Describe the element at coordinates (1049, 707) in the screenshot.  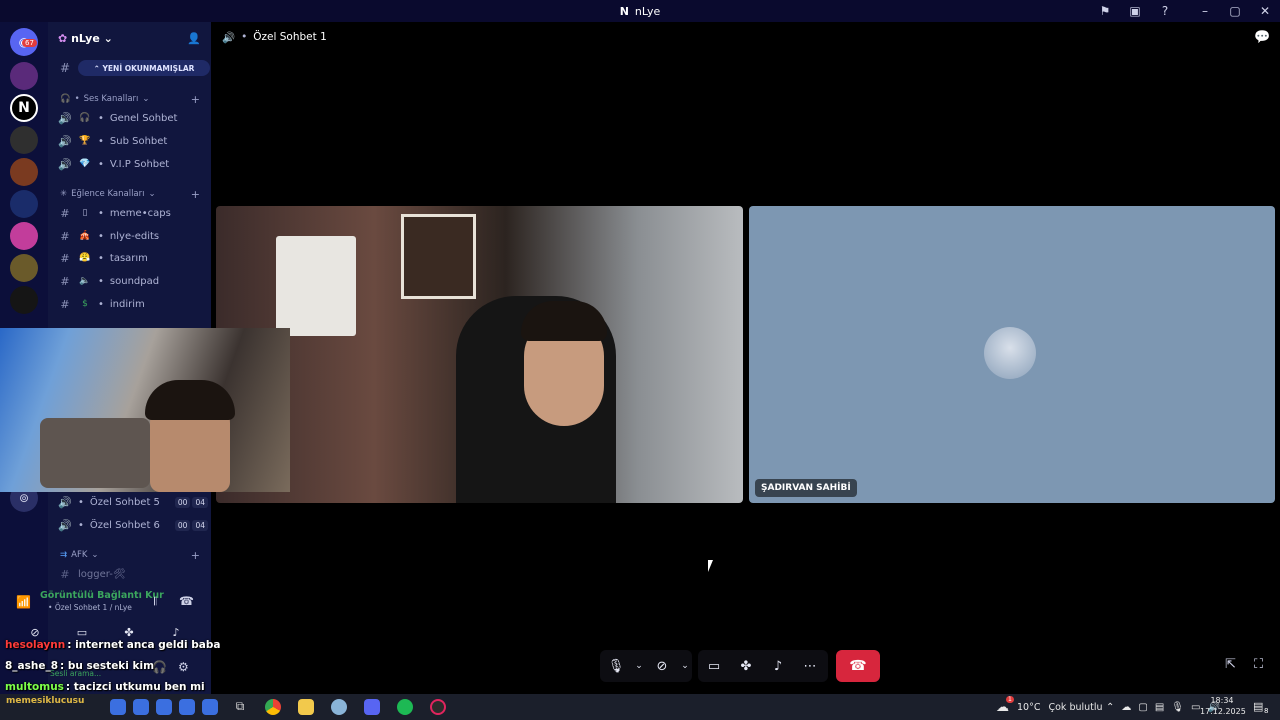
I see `weather-widget: ☁ 1 10°C Çok bulutlu` at that location.